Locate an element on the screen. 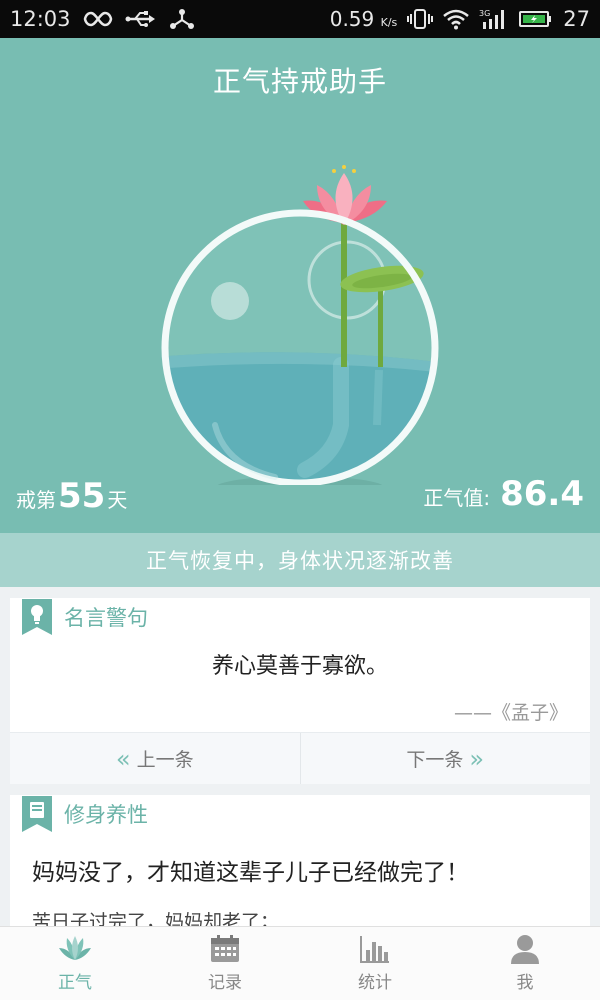  article-card-title: 修身养性 is located at coordinates (106, 815).